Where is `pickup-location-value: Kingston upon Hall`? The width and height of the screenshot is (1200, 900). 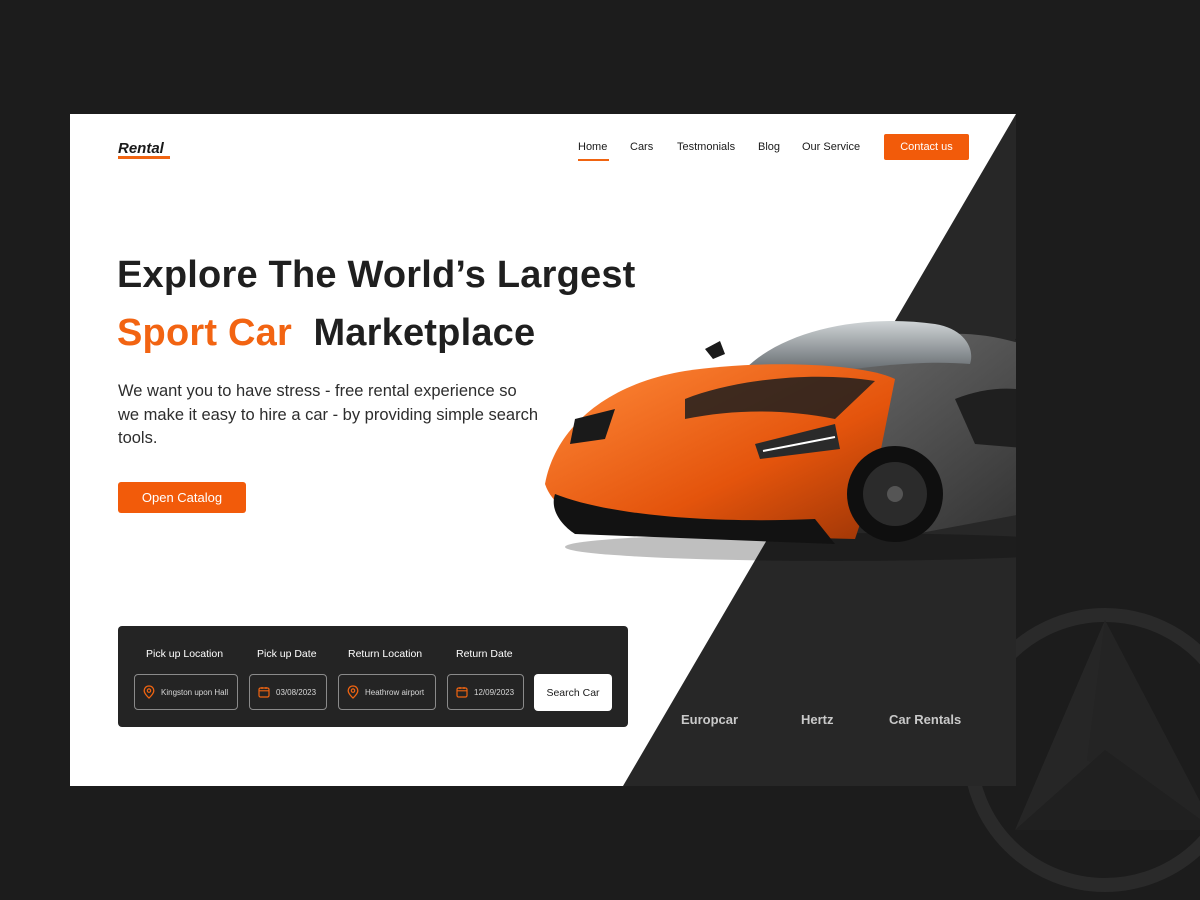 pickup-location-value: Kingston upon Hall is located at coordinates (195, 692).